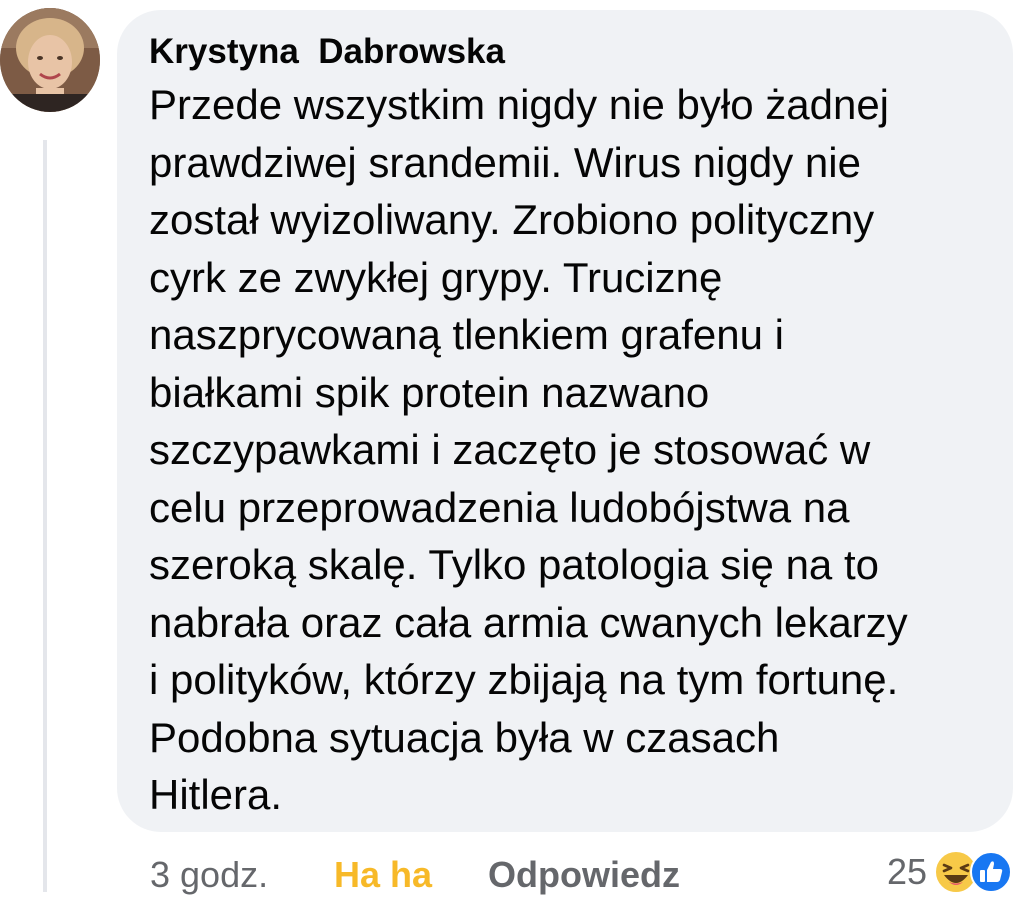  I want to click on comment-text-line: szeroką skalę. Tylko patologia się na to, so click(514, 564).